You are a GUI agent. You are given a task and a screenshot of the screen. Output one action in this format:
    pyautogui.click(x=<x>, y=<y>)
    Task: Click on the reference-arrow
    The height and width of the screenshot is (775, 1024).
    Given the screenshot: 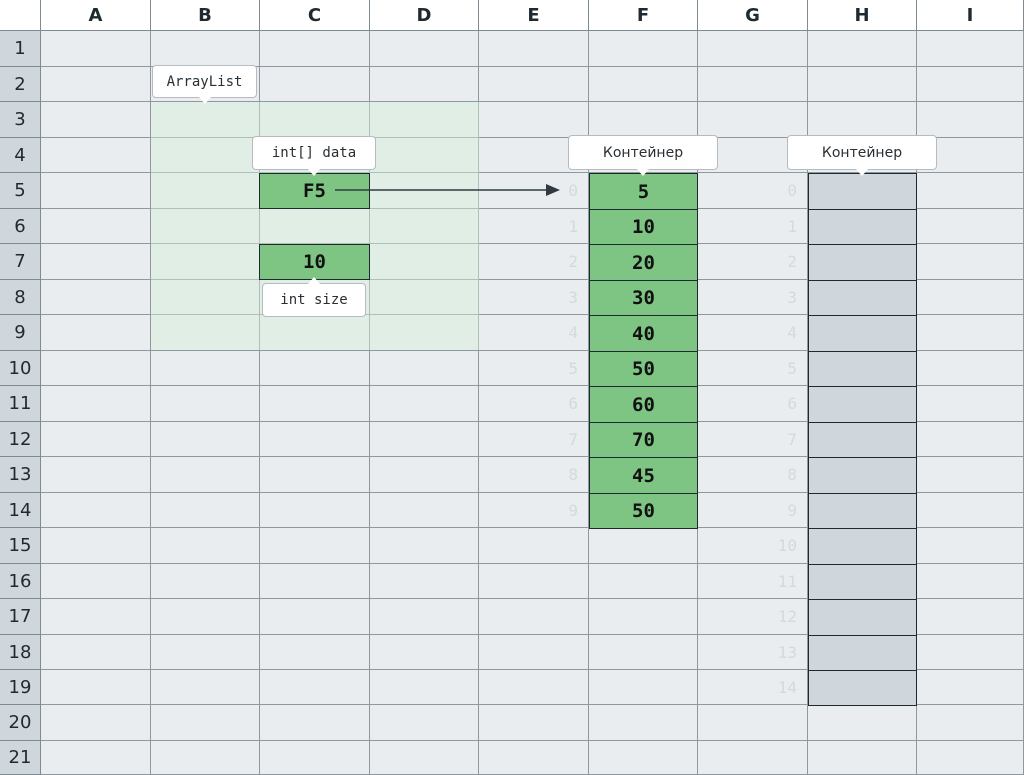 What is the action you would take?
    pyautogui.click(x=447, y=190)
    